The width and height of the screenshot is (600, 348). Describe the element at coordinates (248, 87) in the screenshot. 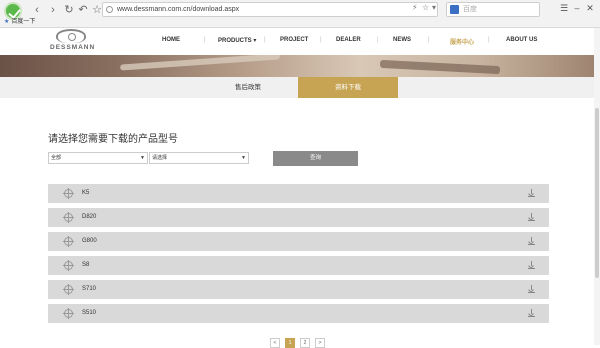

I see `tab-after-sales-policy: 售后政策` at that location.